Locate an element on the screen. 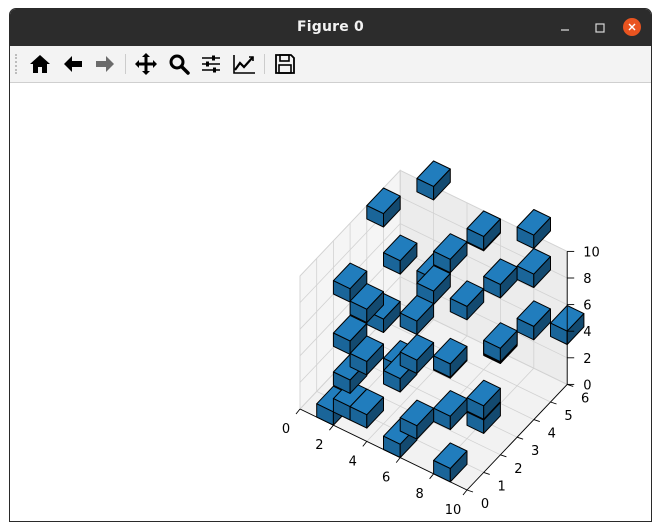 The height and width of the screenshot is (532, 660). save-button is located at coordinates (285, 64).